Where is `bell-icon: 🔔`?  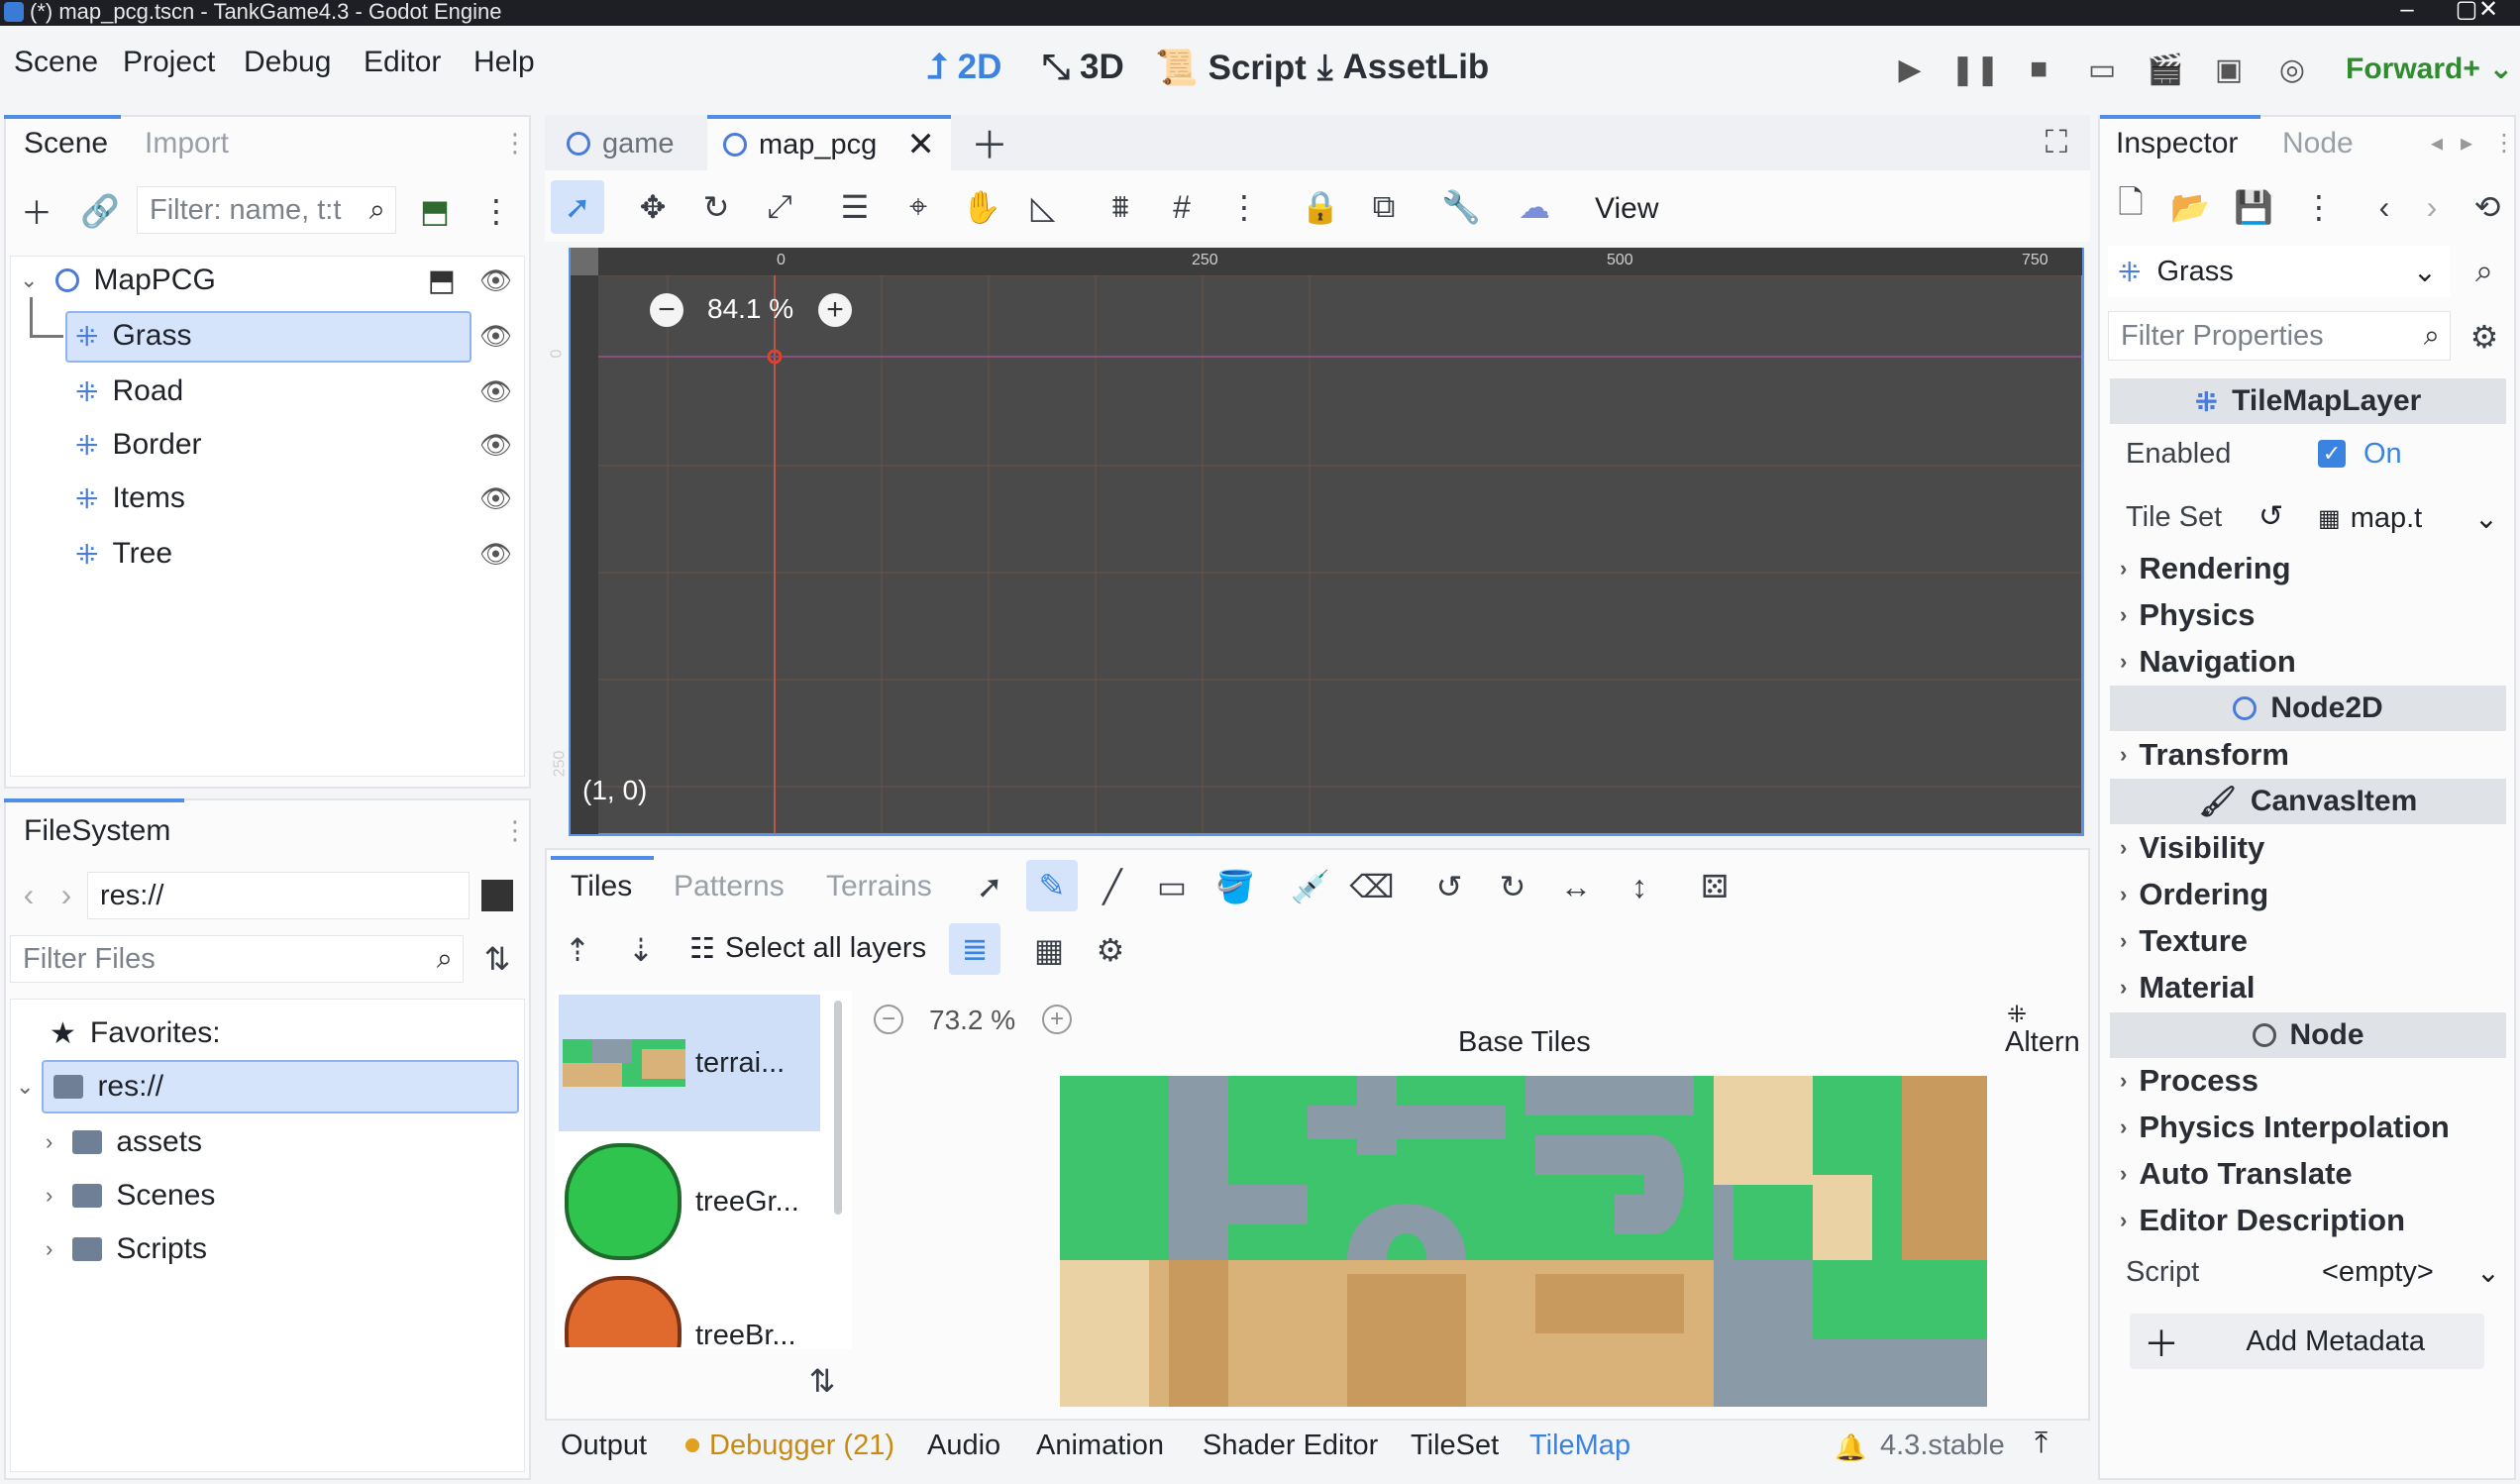
bell-icon: 🔔 is located at coordinates (1850, 1447).